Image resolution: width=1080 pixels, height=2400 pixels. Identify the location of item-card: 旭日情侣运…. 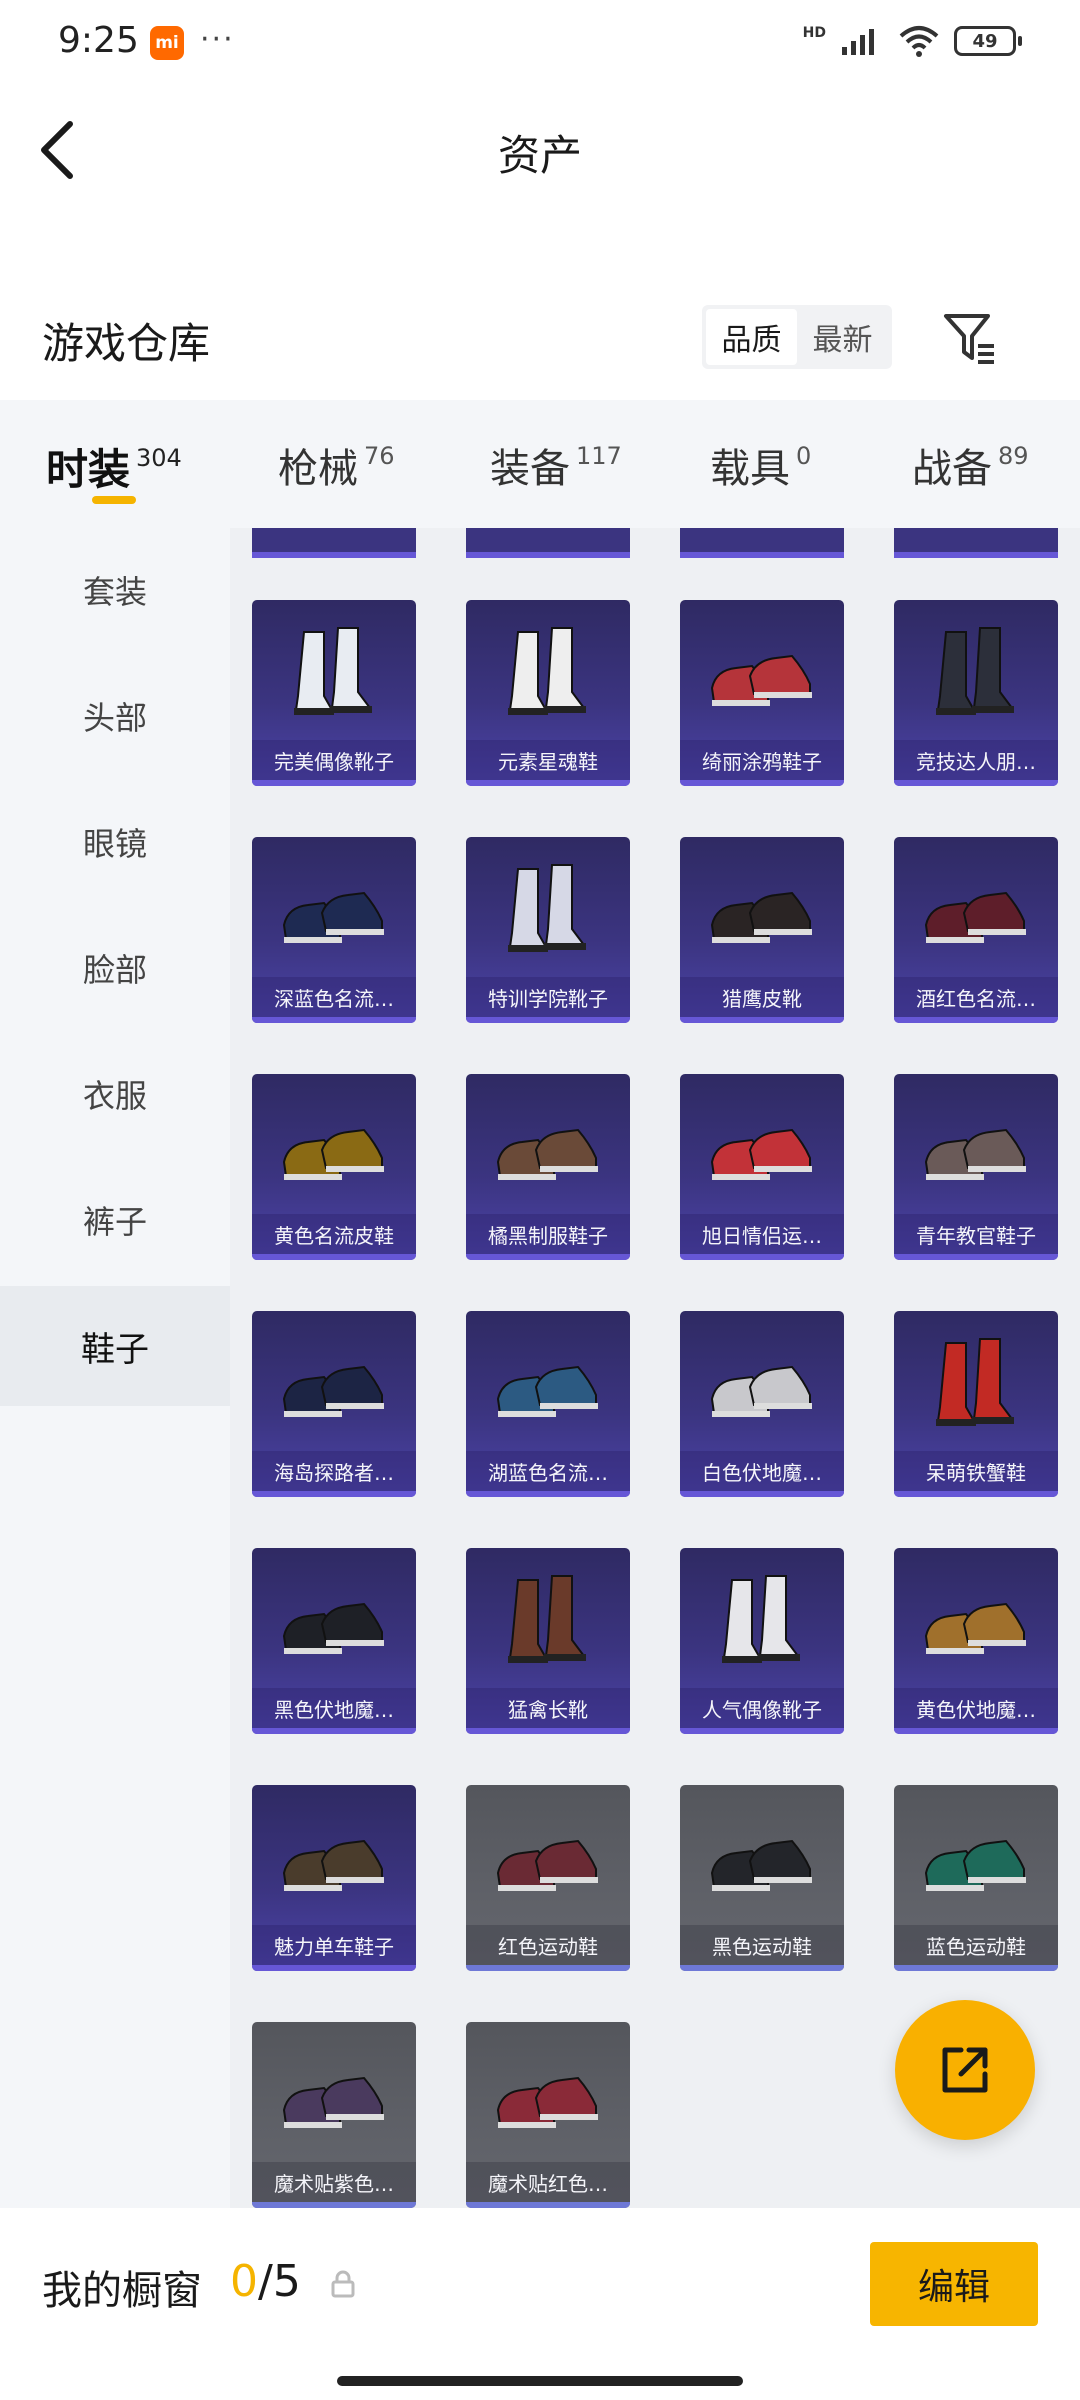
(762, 1167).